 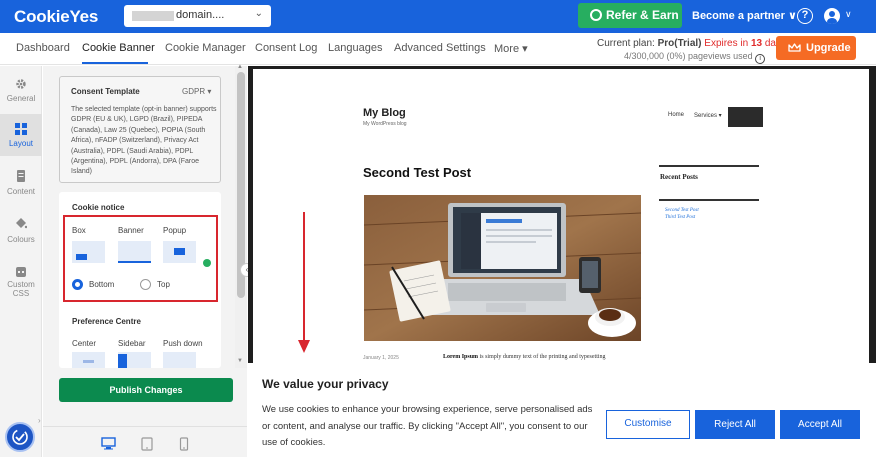 What do you see at coordinates (21, 223) in the screenshot?
I see `paint-bucket-icon` at bounding box center [21, 223].